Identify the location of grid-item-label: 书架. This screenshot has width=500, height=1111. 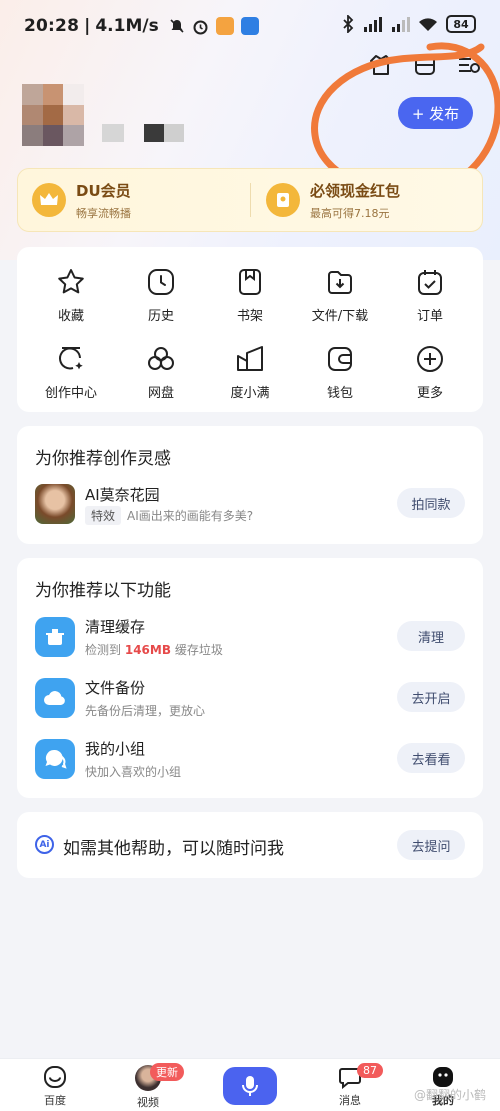
(249, 316).